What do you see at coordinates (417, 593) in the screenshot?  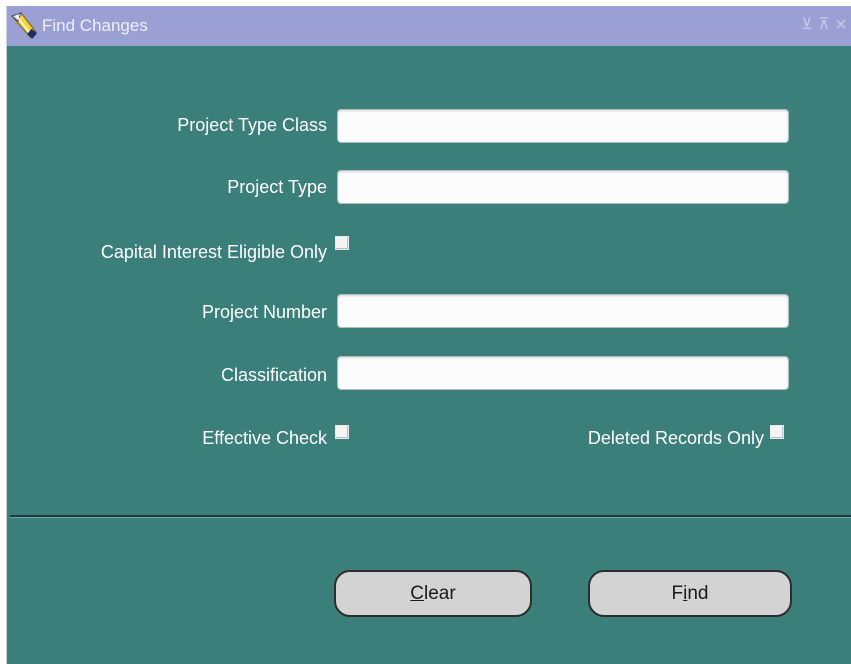 I see `clear-mnemonic: C` at bounding box center [417, 593].